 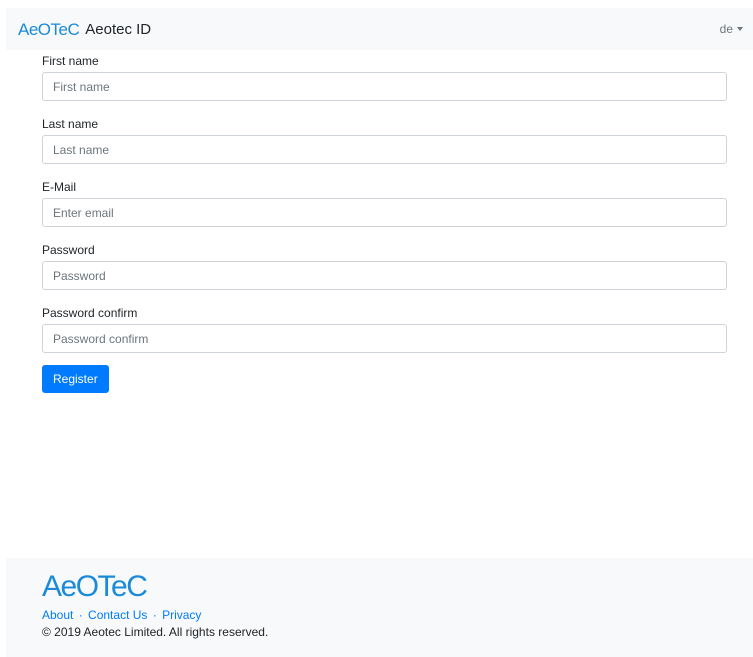 What do you see at coordinates (384, 275) in the screenshot?
I see `password-input` at bounding box center [384, 275].